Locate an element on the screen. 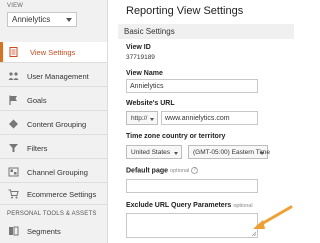  default-page-label-text: Default page is located at coordinates (147, 171).